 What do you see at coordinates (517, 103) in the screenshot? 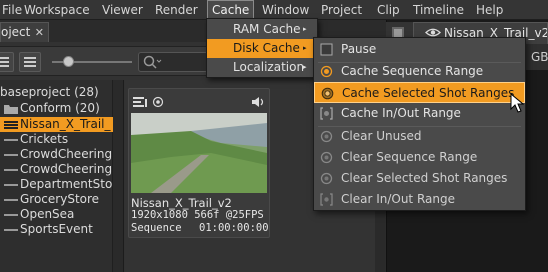
I see `mouse-cursor-icon` at bounding box center [517, 103].